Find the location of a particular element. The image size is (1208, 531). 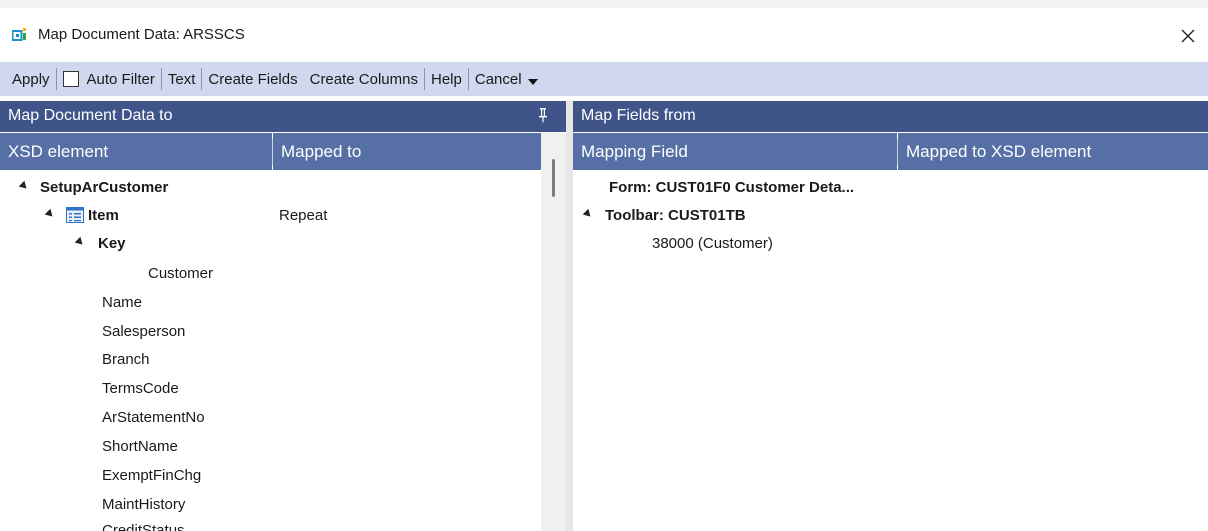

tree-node-label: Customer is located at coordinates (181, 273).